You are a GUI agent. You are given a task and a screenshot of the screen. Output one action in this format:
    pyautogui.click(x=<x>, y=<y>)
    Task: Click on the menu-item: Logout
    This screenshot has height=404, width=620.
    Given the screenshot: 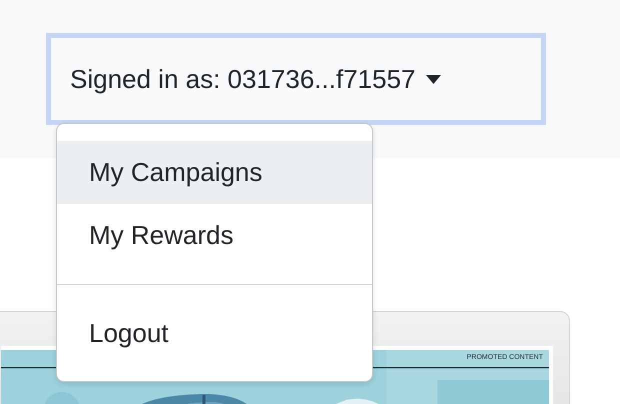 What is the action you would take?
    pyautogui.click(x=214, y=333)
    